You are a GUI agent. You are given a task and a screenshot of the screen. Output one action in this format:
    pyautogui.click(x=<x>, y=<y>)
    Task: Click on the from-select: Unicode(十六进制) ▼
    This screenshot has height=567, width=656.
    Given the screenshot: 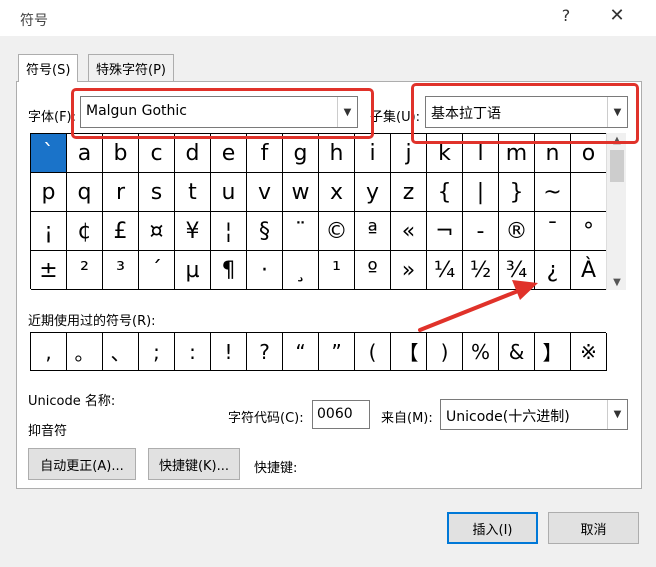 What is the action you would take?
    pyautogui.click(x=534, y=414)
    